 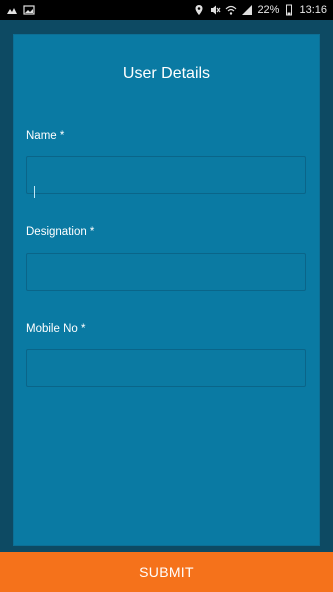 What do you see at coordinates (215, 10) in the screenshot?
I see `mute-icon` at bounding box center [215, 10].